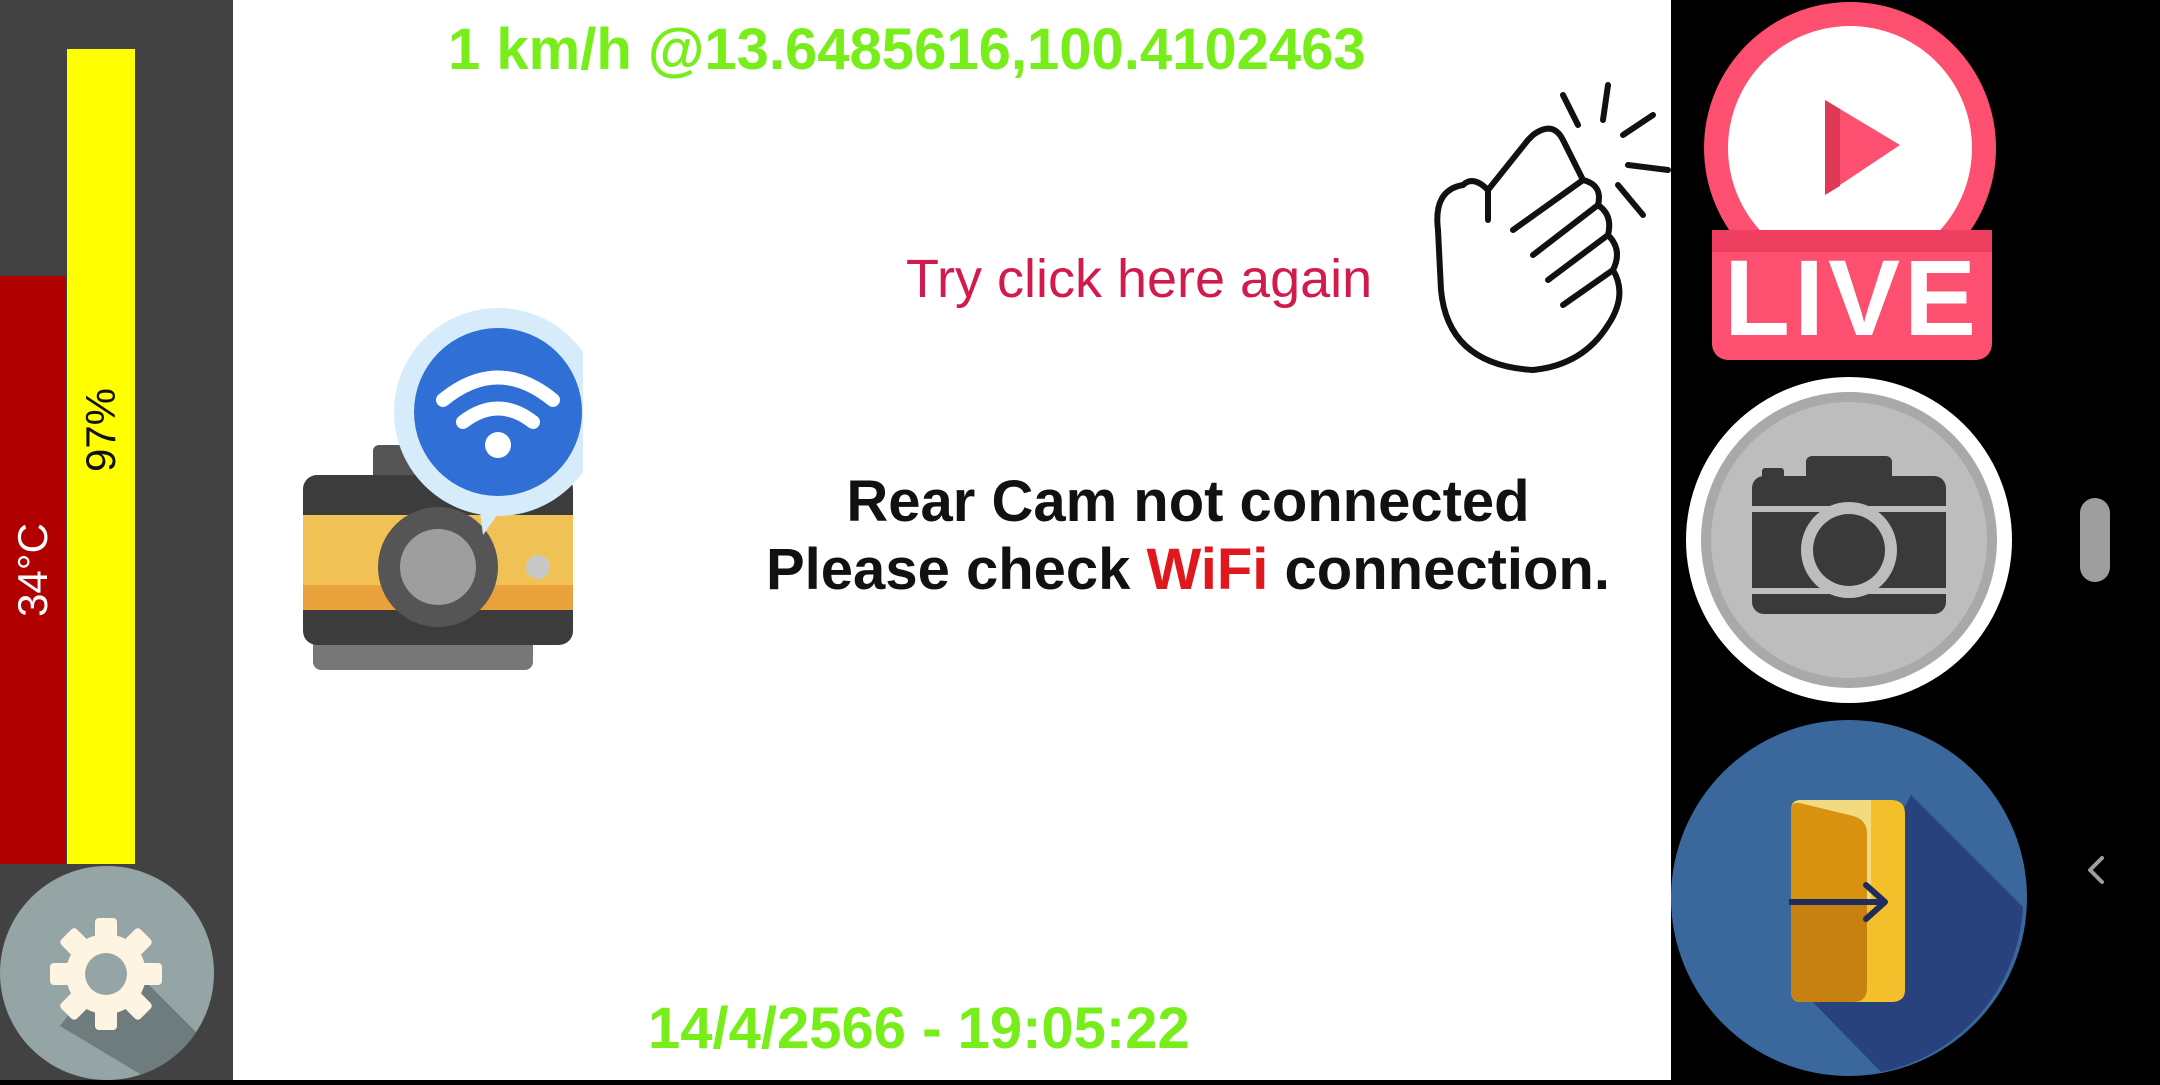 The image size is (2160, 1085). I want to click on gps-speed-readout: 1 km/h @13.6485616,100.4102463, so click(907, 49).